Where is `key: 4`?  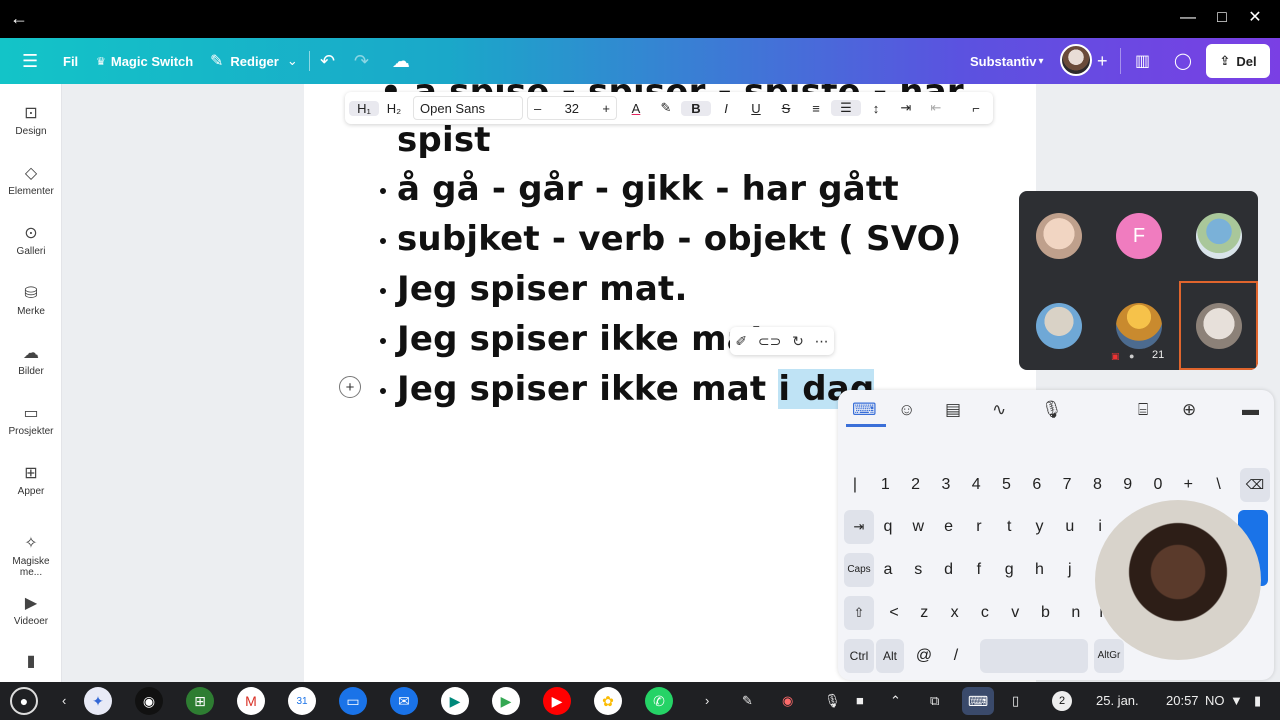 key: 4 is located at coordinates (976, 485).